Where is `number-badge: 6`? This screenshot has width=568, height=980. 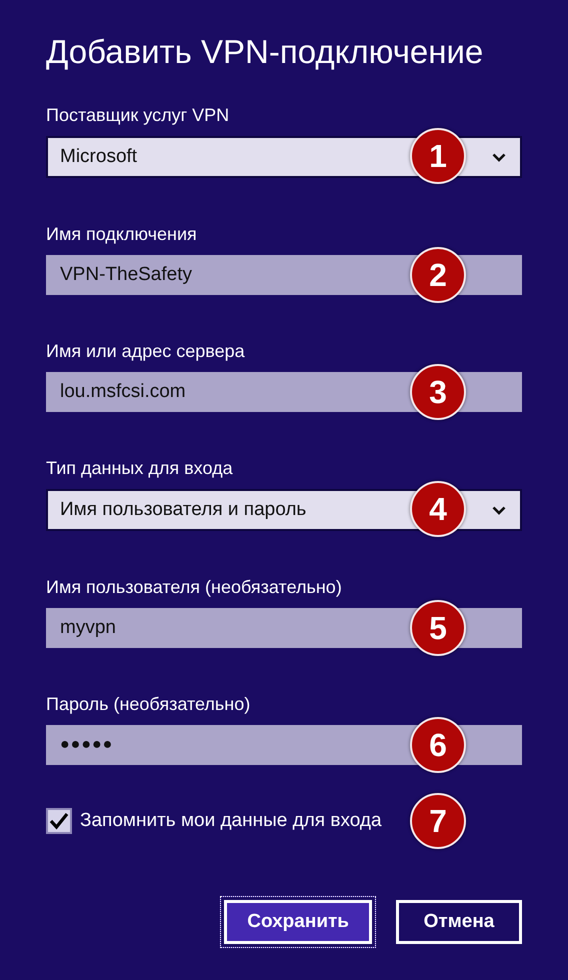
number-badge: 6 is located at coordinates (438, 745).